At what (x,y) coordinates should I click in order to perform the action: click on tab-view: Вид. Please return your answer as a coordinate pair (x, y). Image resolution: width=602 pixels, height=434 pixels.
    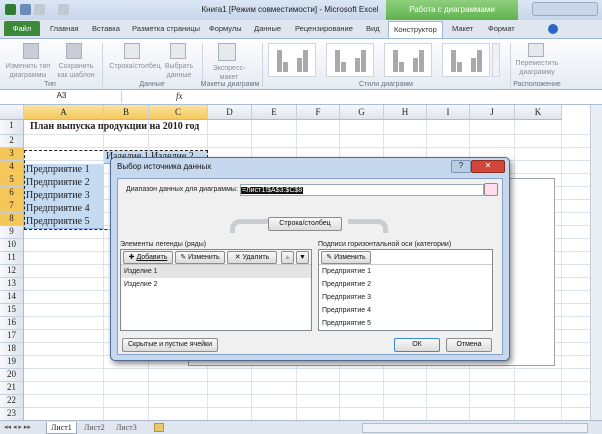
    Looking at the image, I should click on (373, 28).